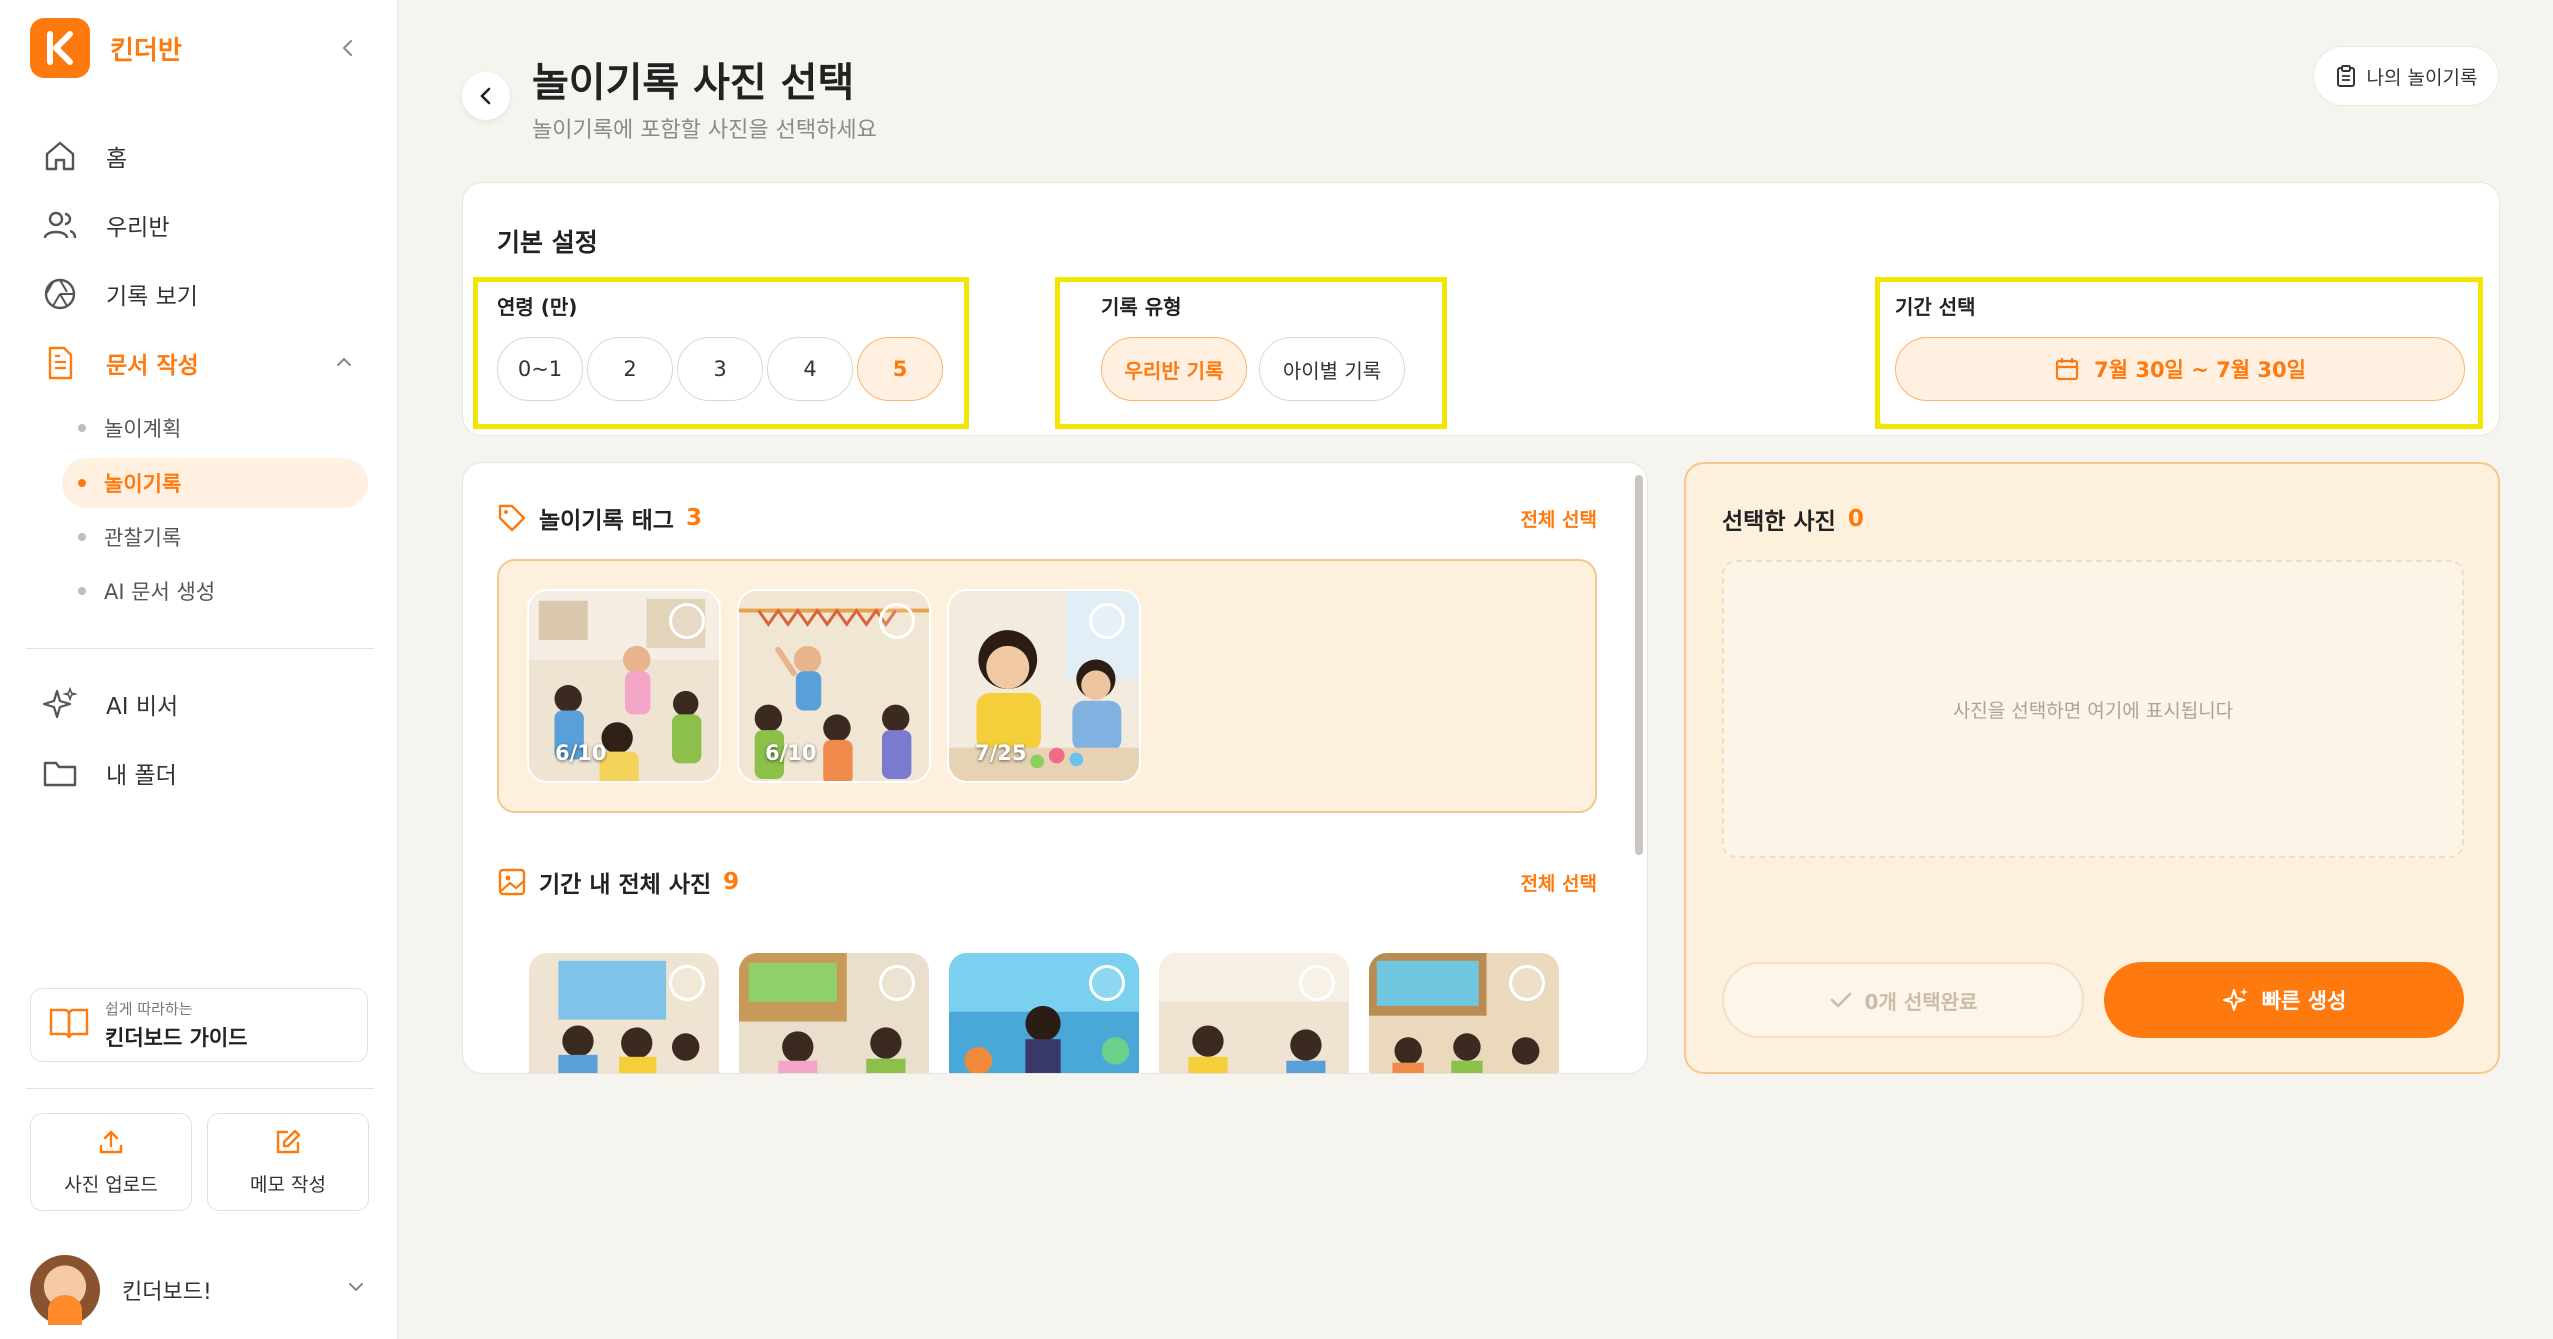 This screenshot has width=2553, height=1339. Describe the element at coordinates (200, 648) in the screenshot. I see `divider` at that location.